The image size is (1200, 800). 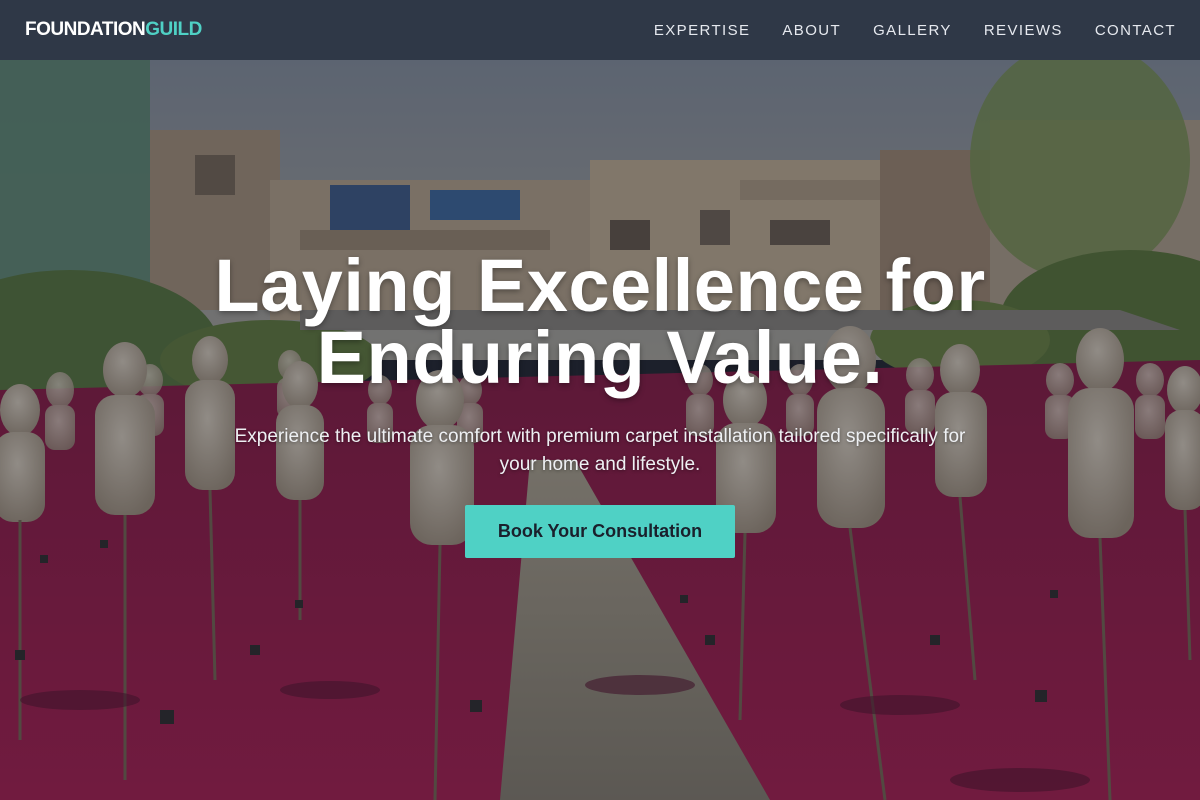 I want to click on hero-subtext-line-2: your home and lifestyle., so click(x=600, y=464).